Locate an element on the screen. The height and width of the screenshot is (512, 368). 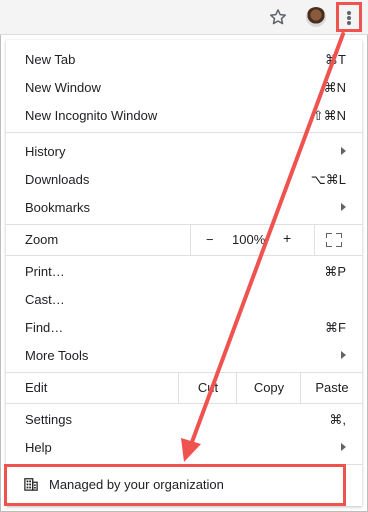
menu-separator is located at coordinates (184, 132).